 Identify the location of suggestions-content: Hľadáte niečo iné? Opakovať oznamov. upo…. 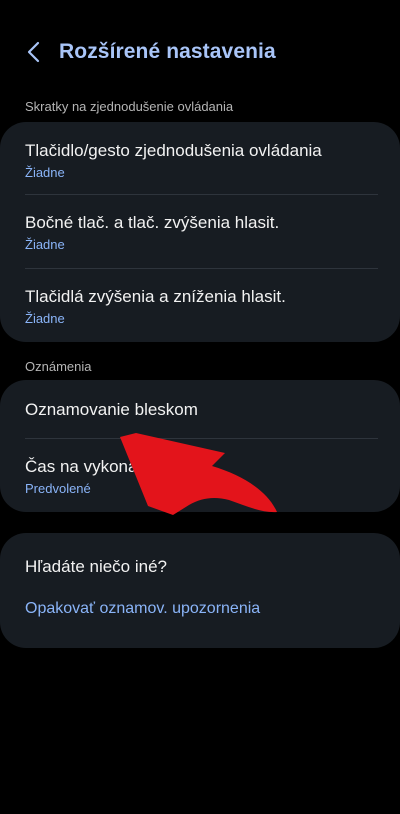
(200, 575).